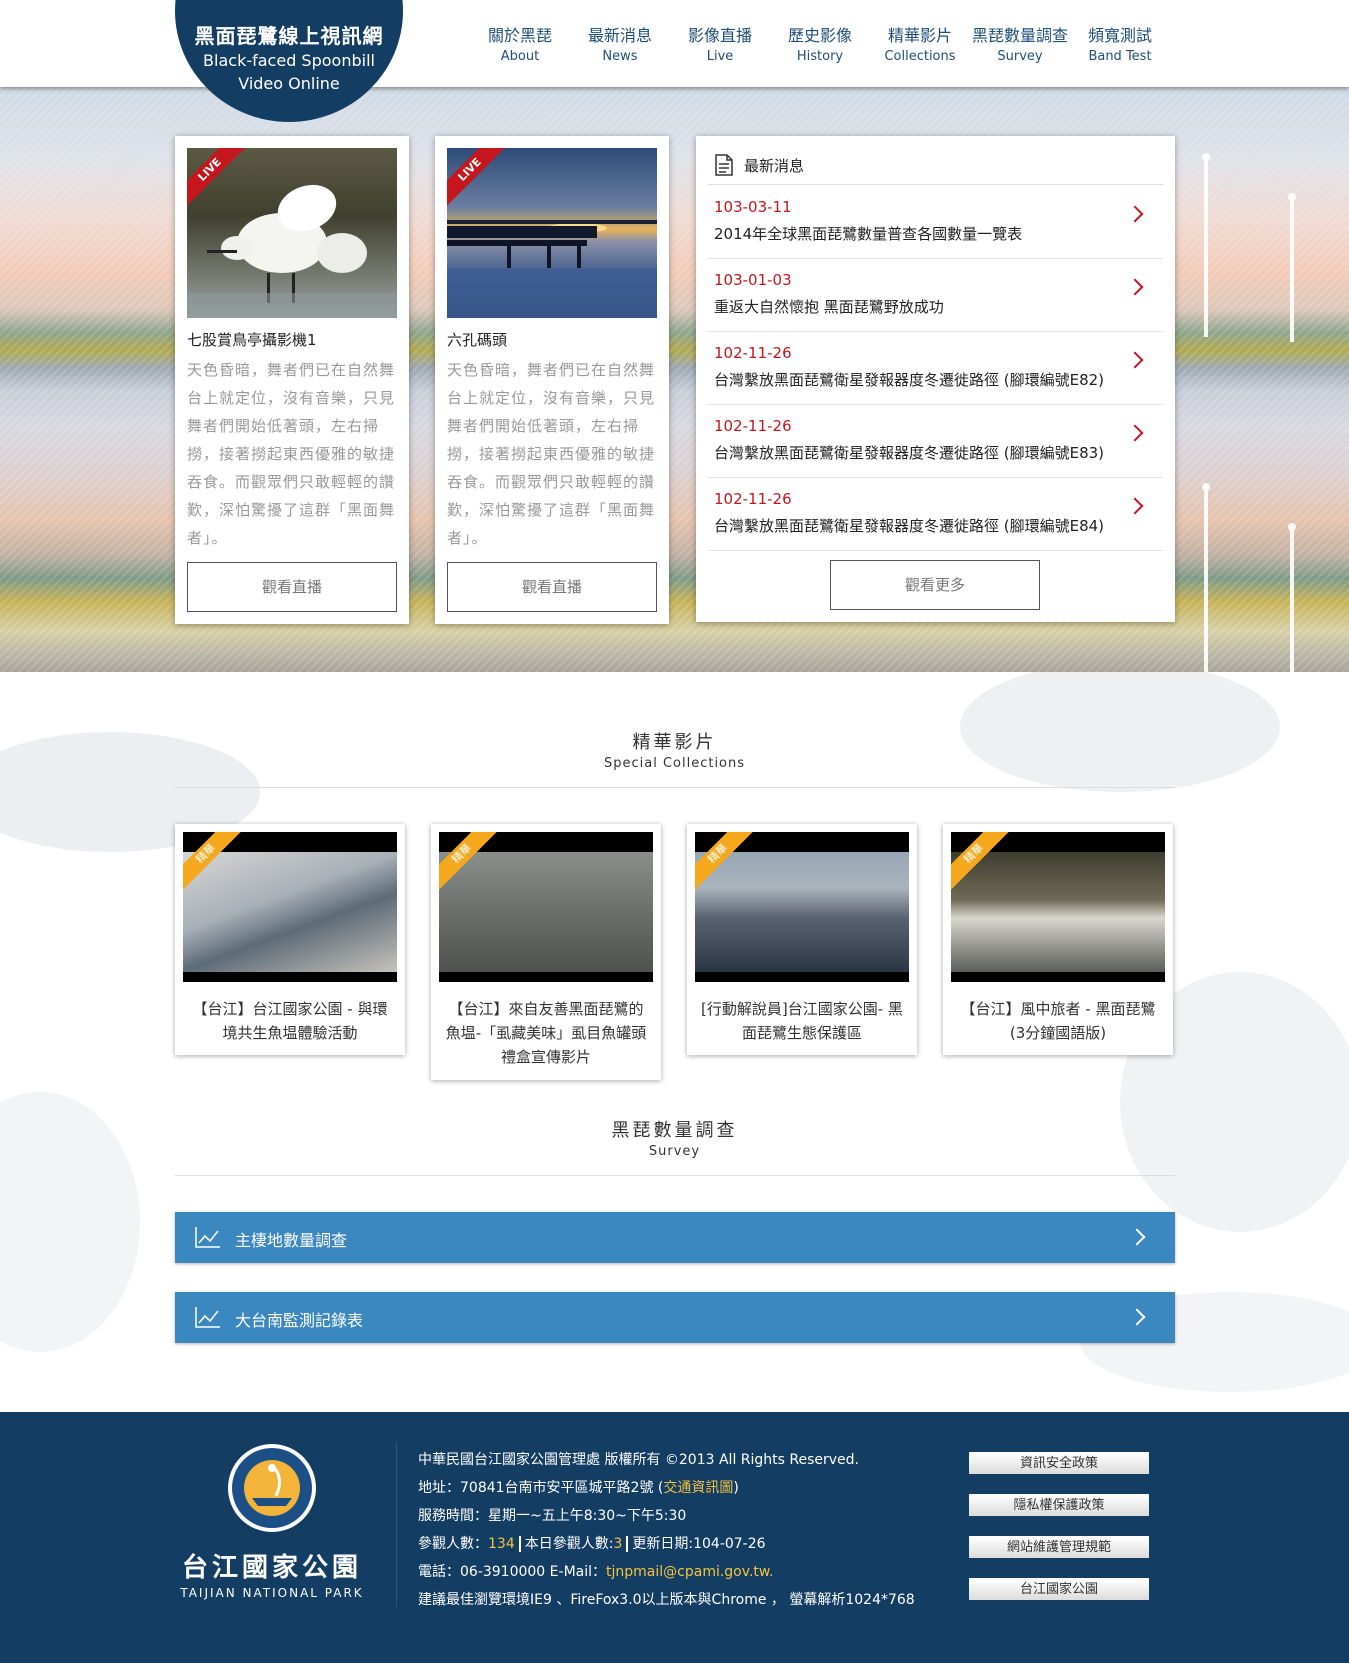 The height and width of the screenshot is (1663, 1349). I want to click on nav-item-band-test: 頻寬測試 Band Test, so click(1120, 43).